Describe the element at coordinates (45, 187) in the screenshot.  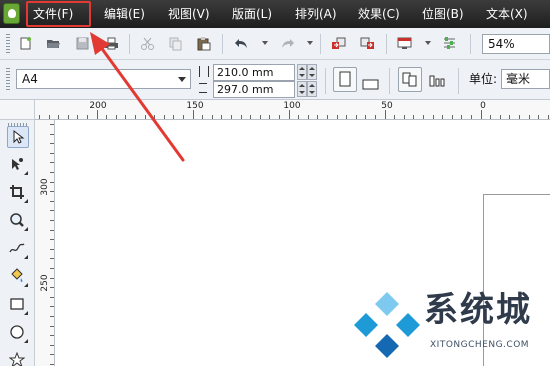
I see `ruler-label: 300` at that location.